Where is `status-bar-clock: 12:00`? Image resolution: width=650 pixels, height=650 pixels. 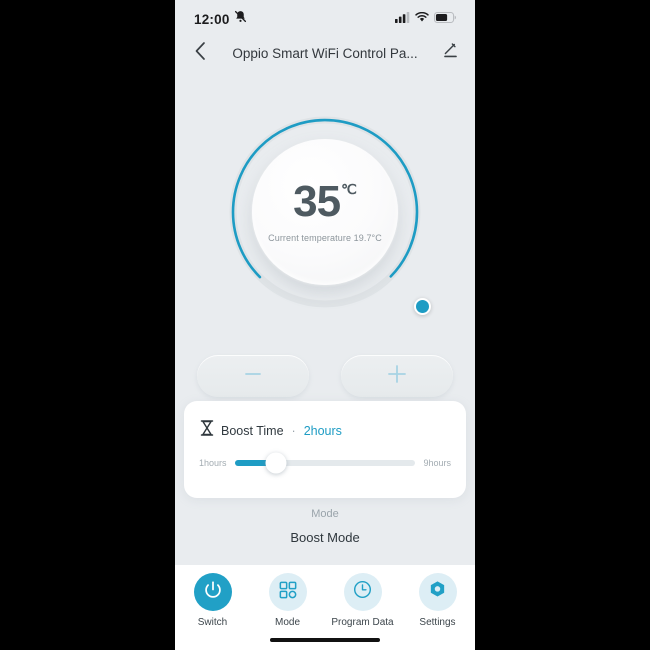 status-bar-clock: 12:00 is located at coordinates (212, 19).